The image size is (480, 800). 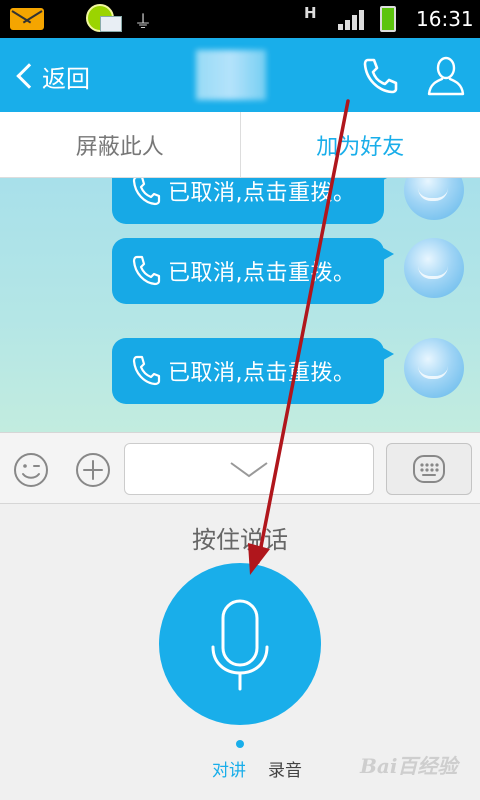 I want to click on usb-icon: ⏚, so click(x=143, y=22).